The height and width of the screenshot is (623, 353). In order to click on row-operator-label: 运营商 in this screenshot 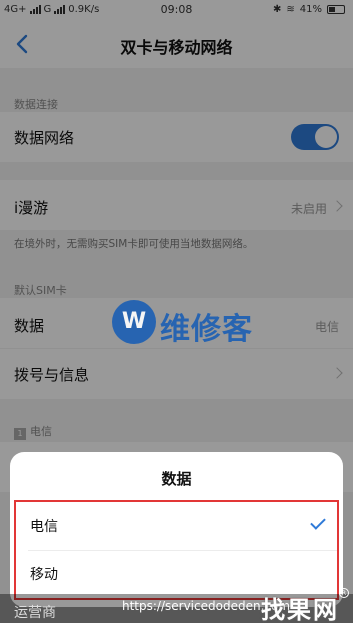, I will do `click(35, 613)`.